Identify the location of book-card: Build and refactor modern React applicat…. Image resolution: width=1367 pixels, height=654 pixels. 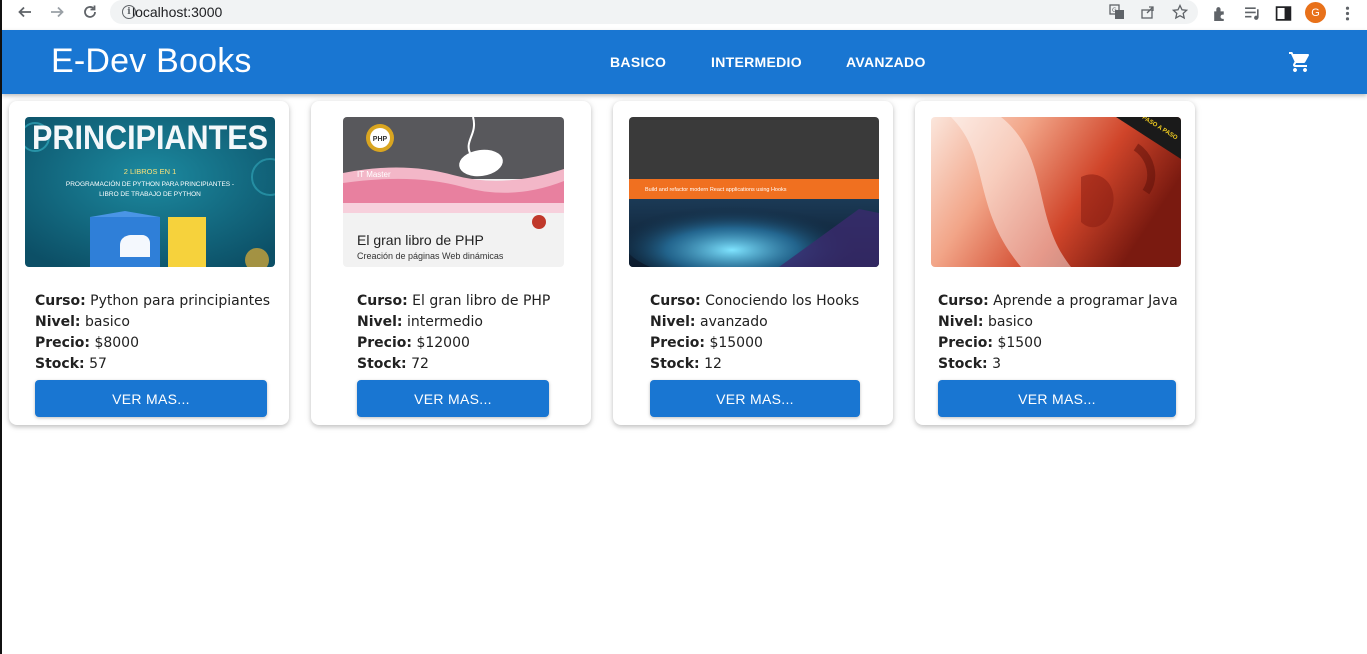
(753, 263).